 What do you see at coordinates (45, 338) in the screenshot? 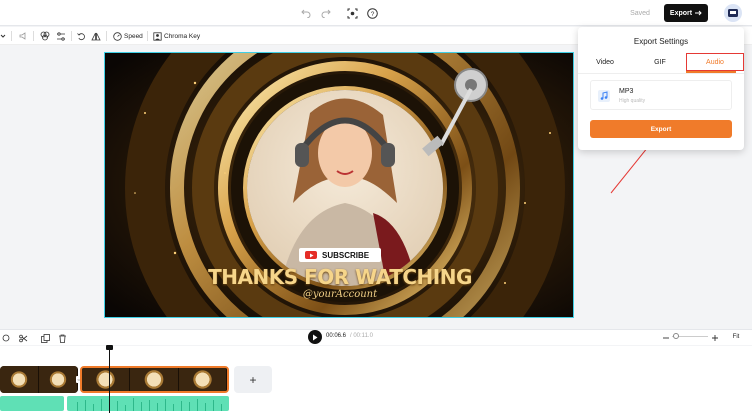
I see `duplicate-icon` at bounding box center [45, 338].